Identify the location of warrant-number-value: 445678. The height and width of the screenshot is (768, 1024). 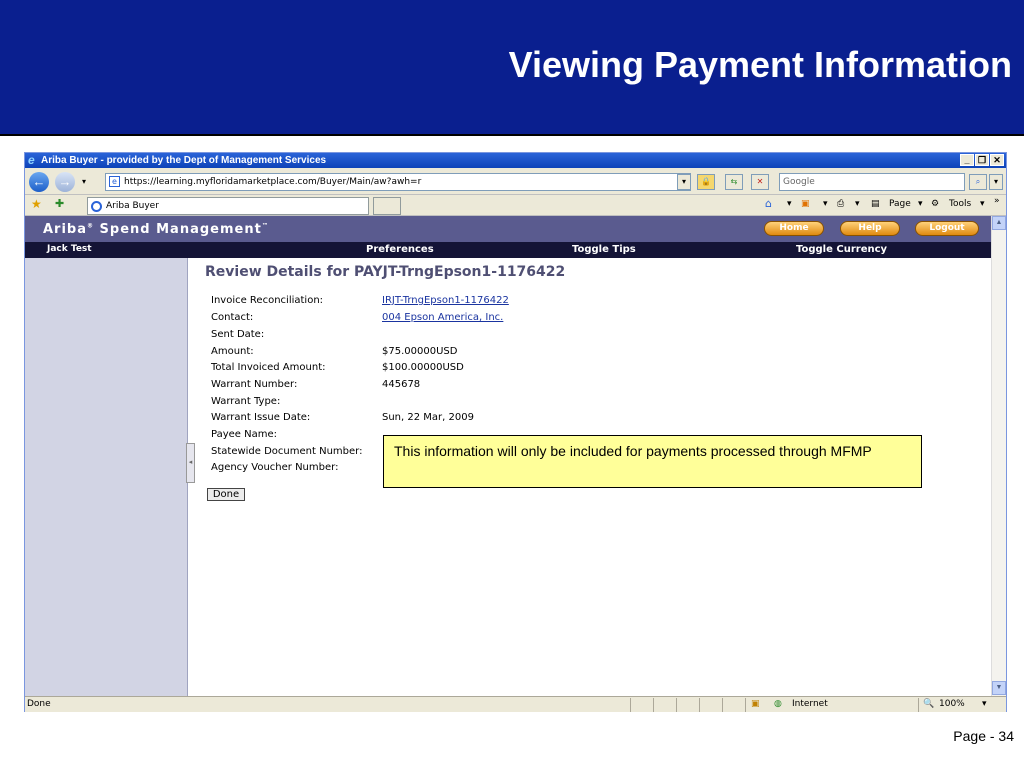
(401, 384).